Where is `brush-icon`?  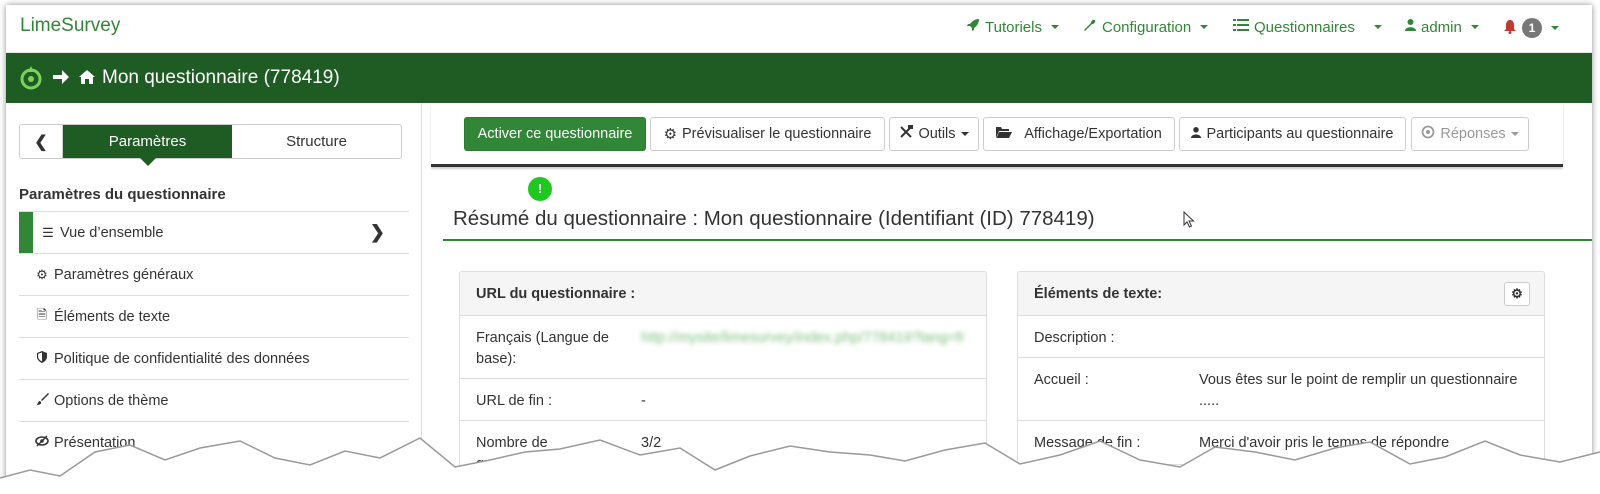 brush-icon is located at coordinates (42, 400).